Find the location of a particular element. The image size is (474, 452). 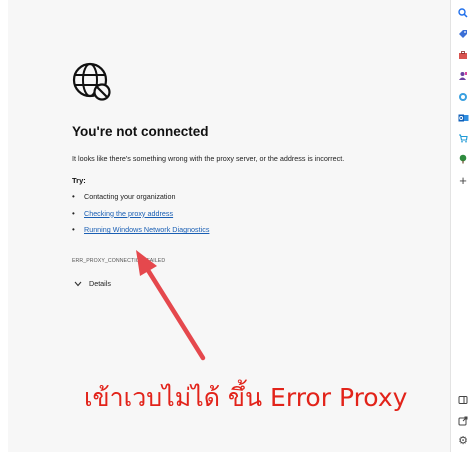

outlook-icon is located at coordinates (463, 118).